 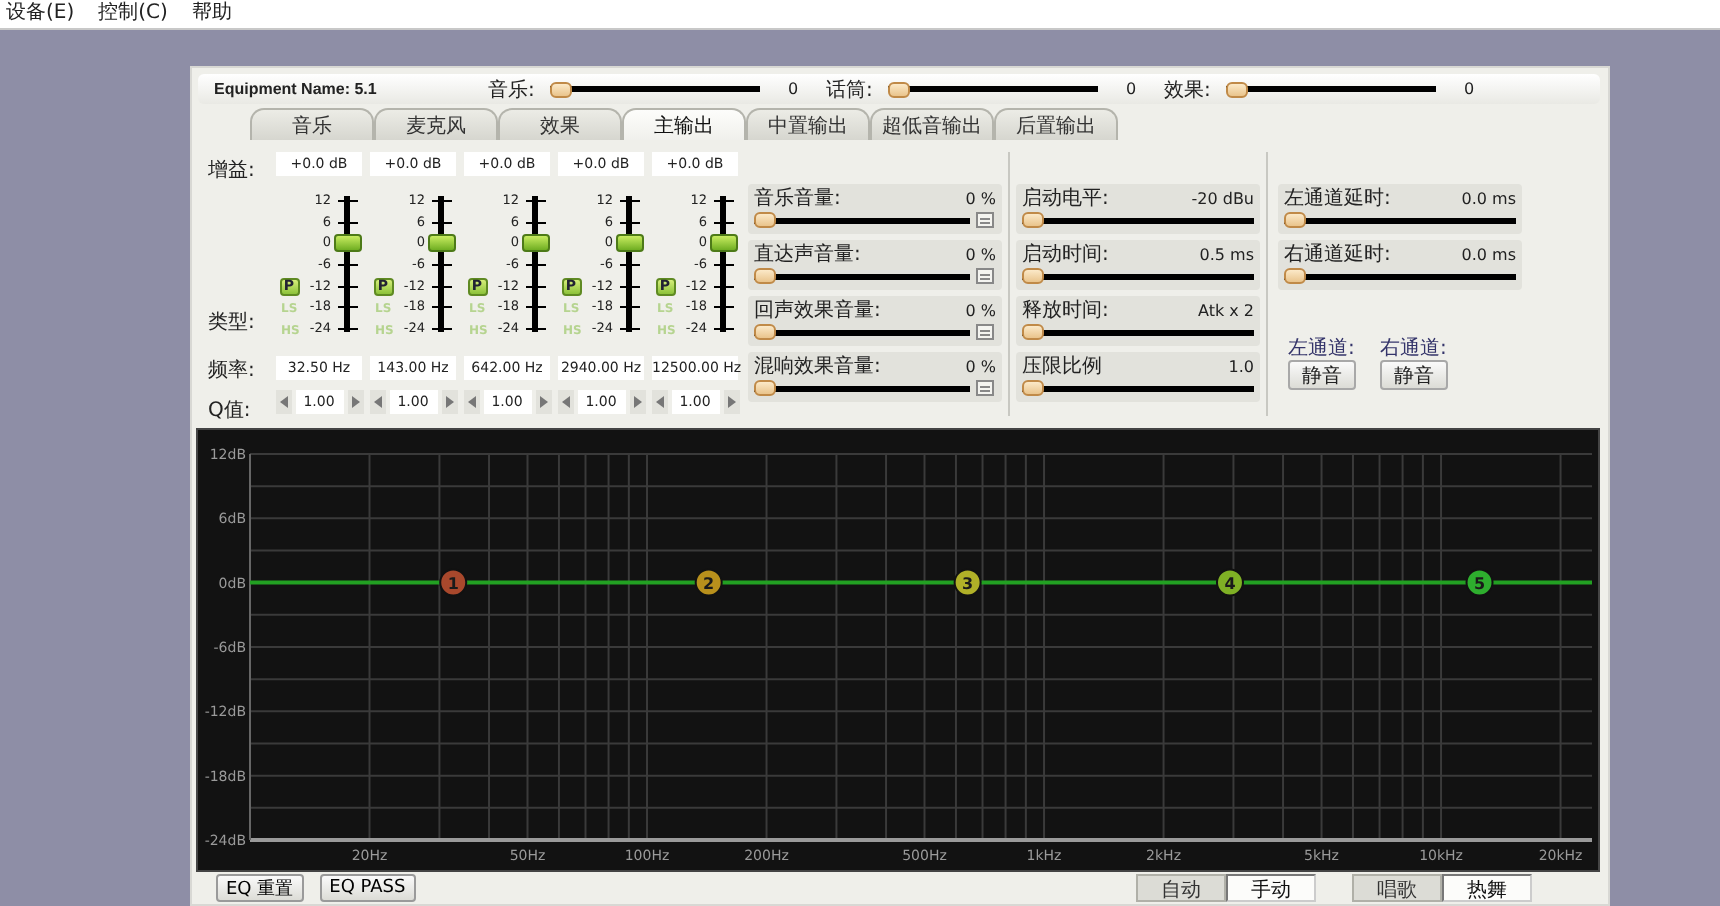 I want to click on eq-node: 5, so click(x=1479, y=582).